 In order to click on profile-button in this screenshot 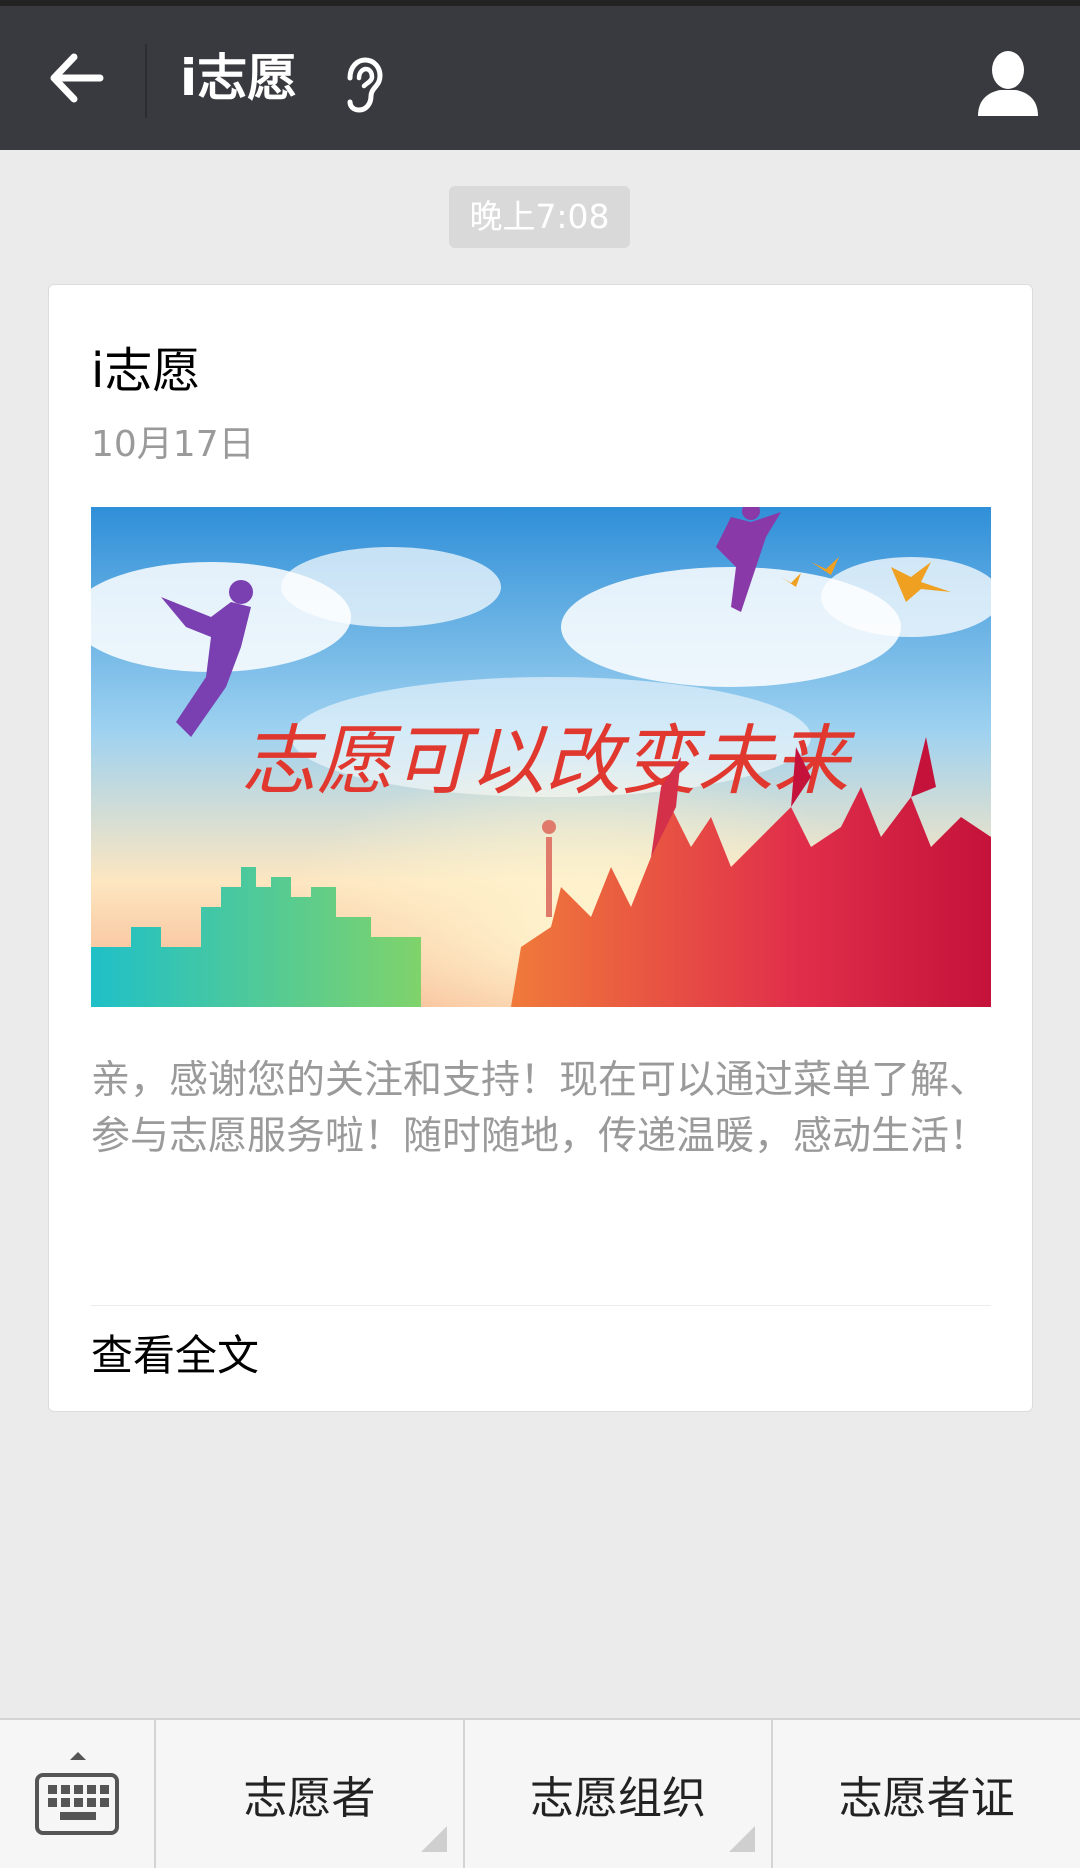, I will do `click(1008, 84)`.